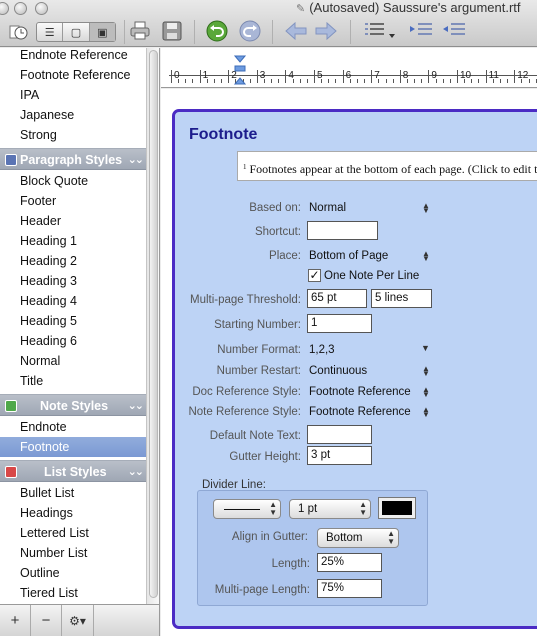 This screenshot has height=636, width=537. I want to click on shortcut-label: Shortcut:, so click(277, 232).